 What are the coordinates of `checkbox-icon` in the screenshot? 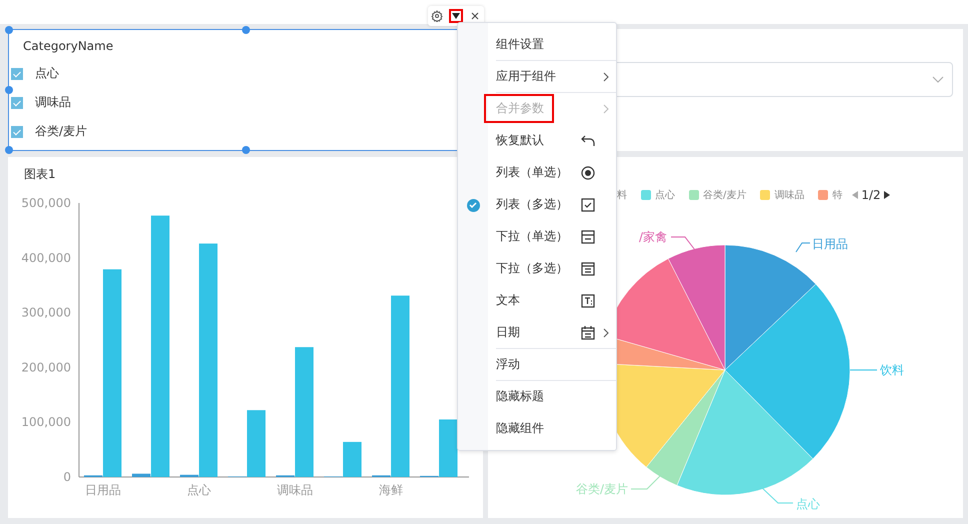 It's located at (588, 204).